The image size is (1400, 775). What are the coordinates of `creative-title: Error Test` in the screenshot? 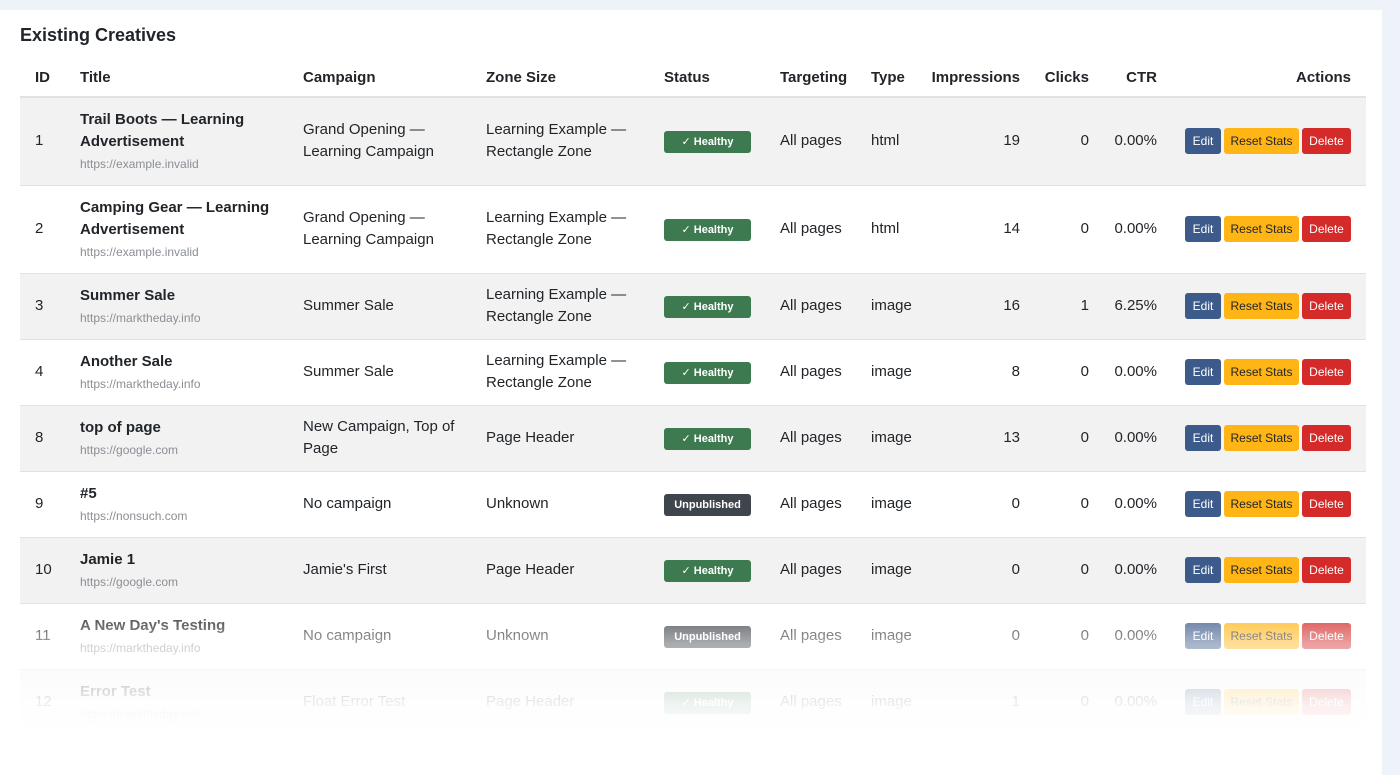 It's located at (115, 691).